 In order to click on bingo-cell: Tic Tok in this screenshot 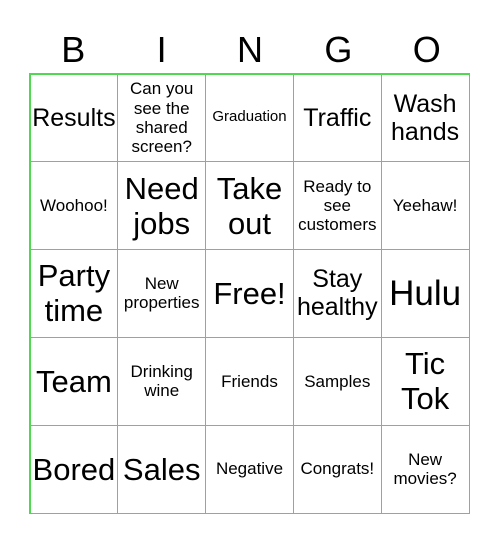, I will do `click(425, 381)`.